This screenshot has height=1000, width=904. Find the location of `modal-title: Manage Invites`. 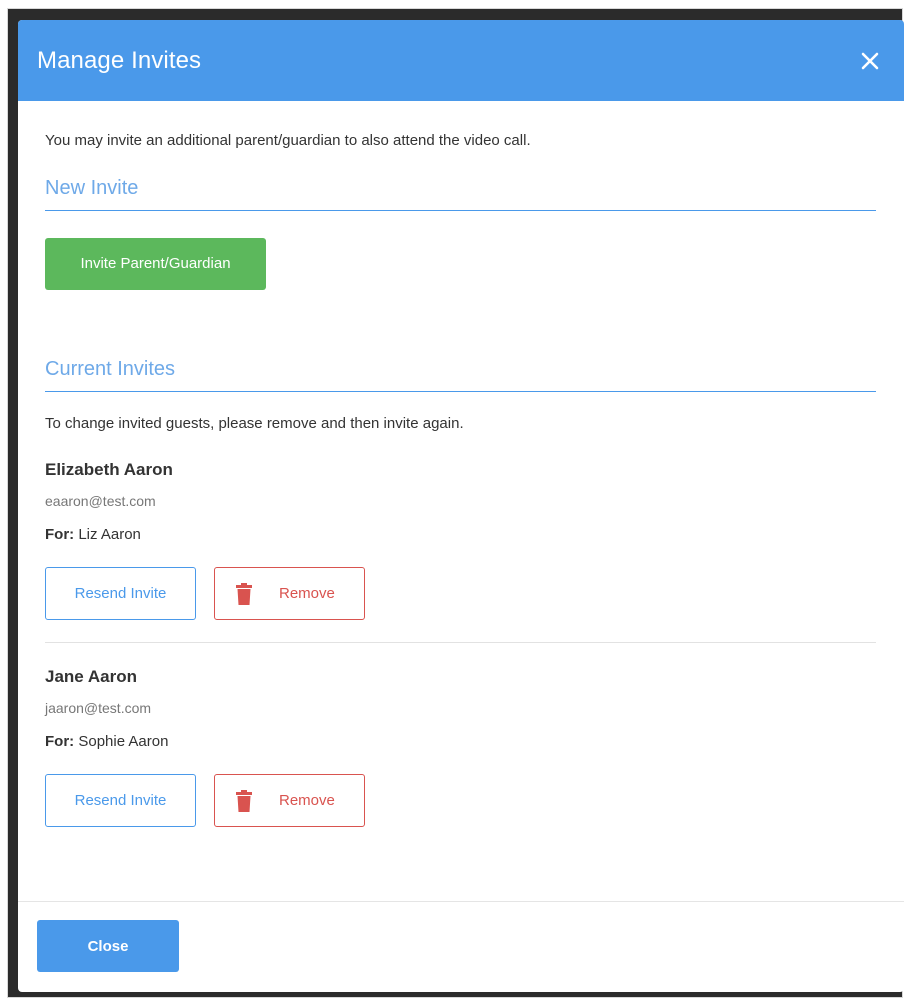

modal-title: Manage Invites is located at coordinates (119, 60).